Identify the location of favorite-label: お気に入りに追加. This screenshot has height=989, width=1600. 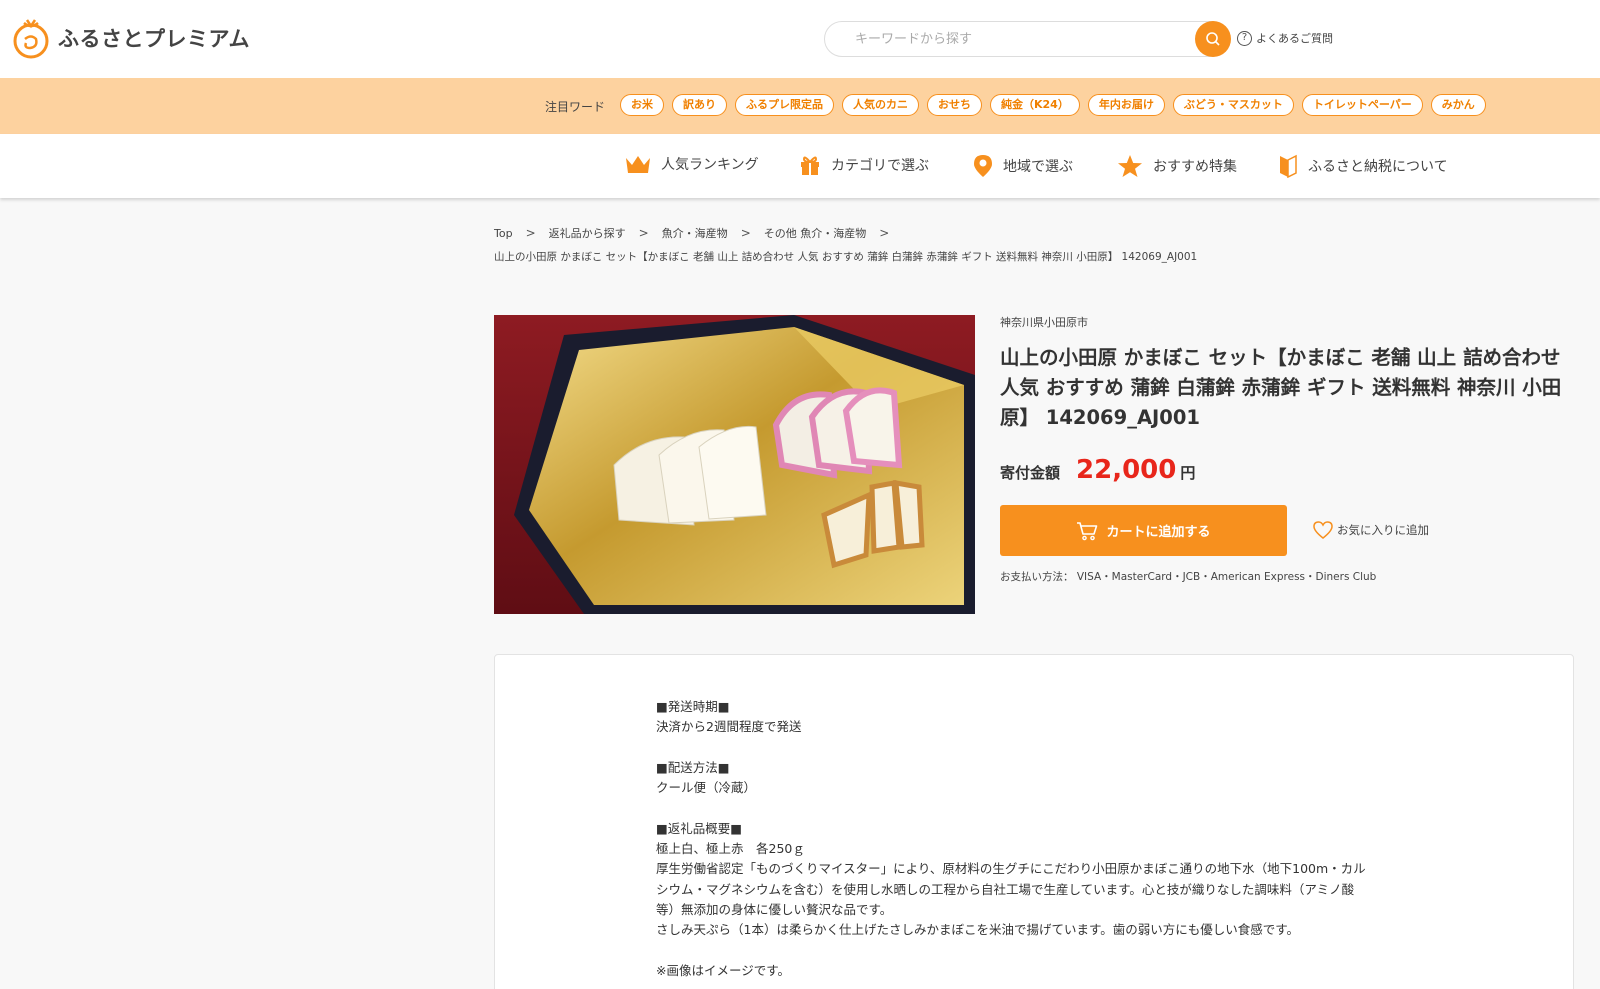
(1383, 530).